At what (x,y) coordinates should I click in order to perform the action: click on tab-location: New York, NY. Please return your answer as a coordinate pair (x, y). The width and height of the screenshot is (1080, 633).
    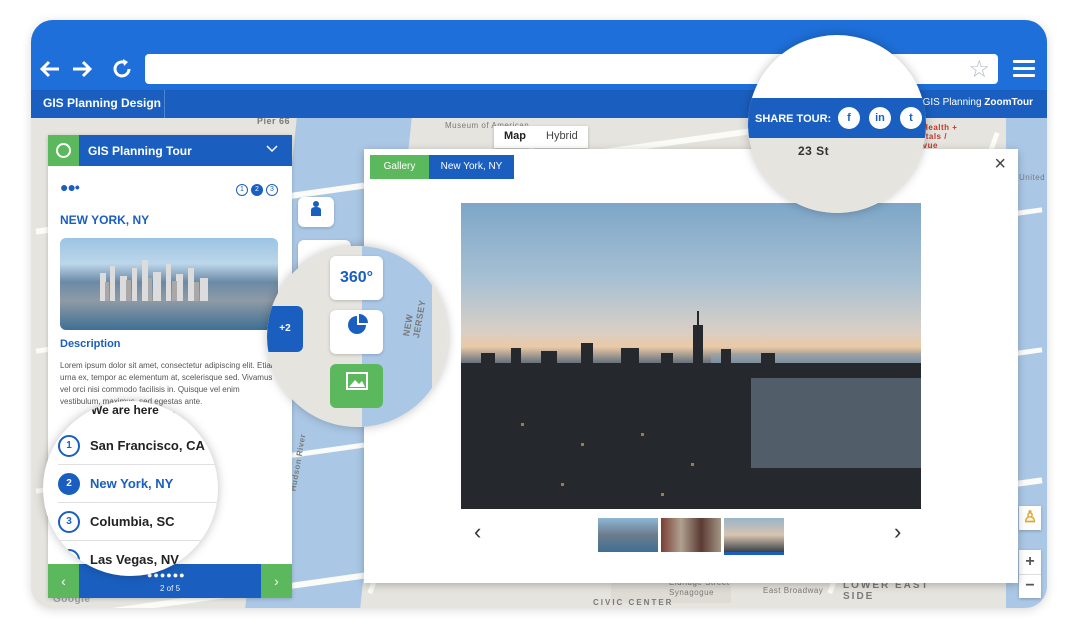
    Looking at the image, I should click on (471, 167).